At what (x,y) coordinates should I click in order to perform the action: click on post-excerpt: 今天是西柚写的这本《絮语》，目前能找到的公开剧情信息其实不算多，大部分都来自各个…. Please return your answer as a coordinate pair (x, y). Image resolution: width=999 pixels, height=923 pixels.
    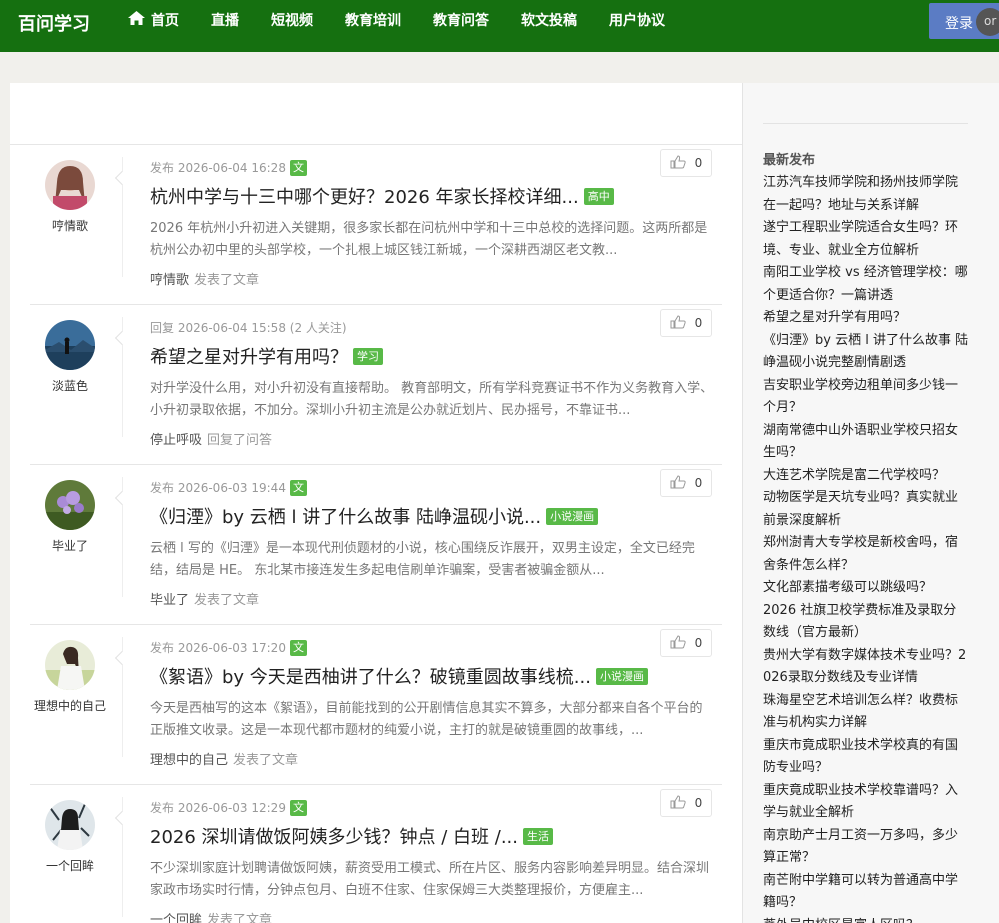
    Looking at the image, I should click on (426, 719).